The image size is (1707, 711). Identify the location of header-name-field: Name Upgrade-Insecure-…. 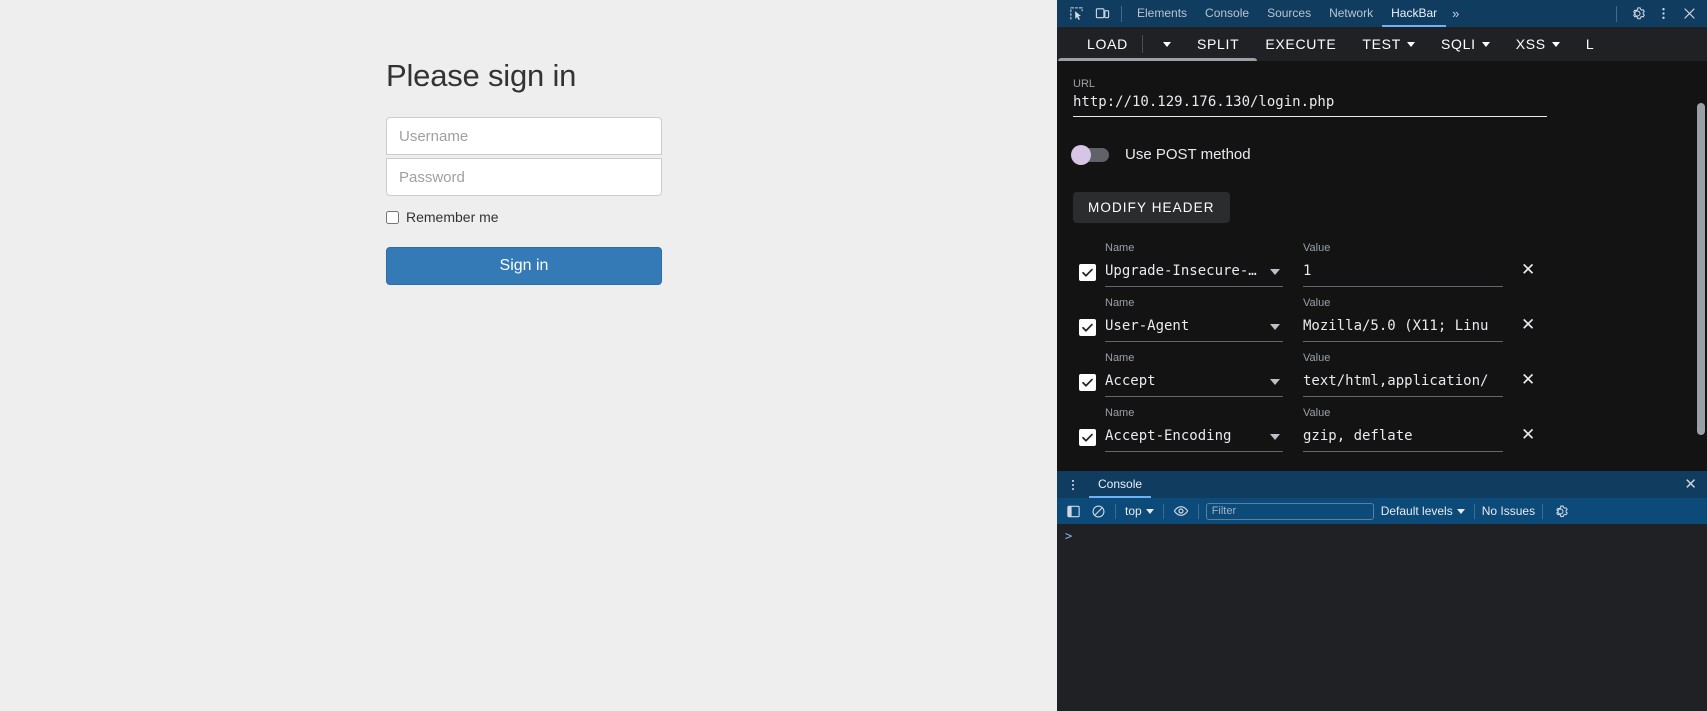
(1194, 264).